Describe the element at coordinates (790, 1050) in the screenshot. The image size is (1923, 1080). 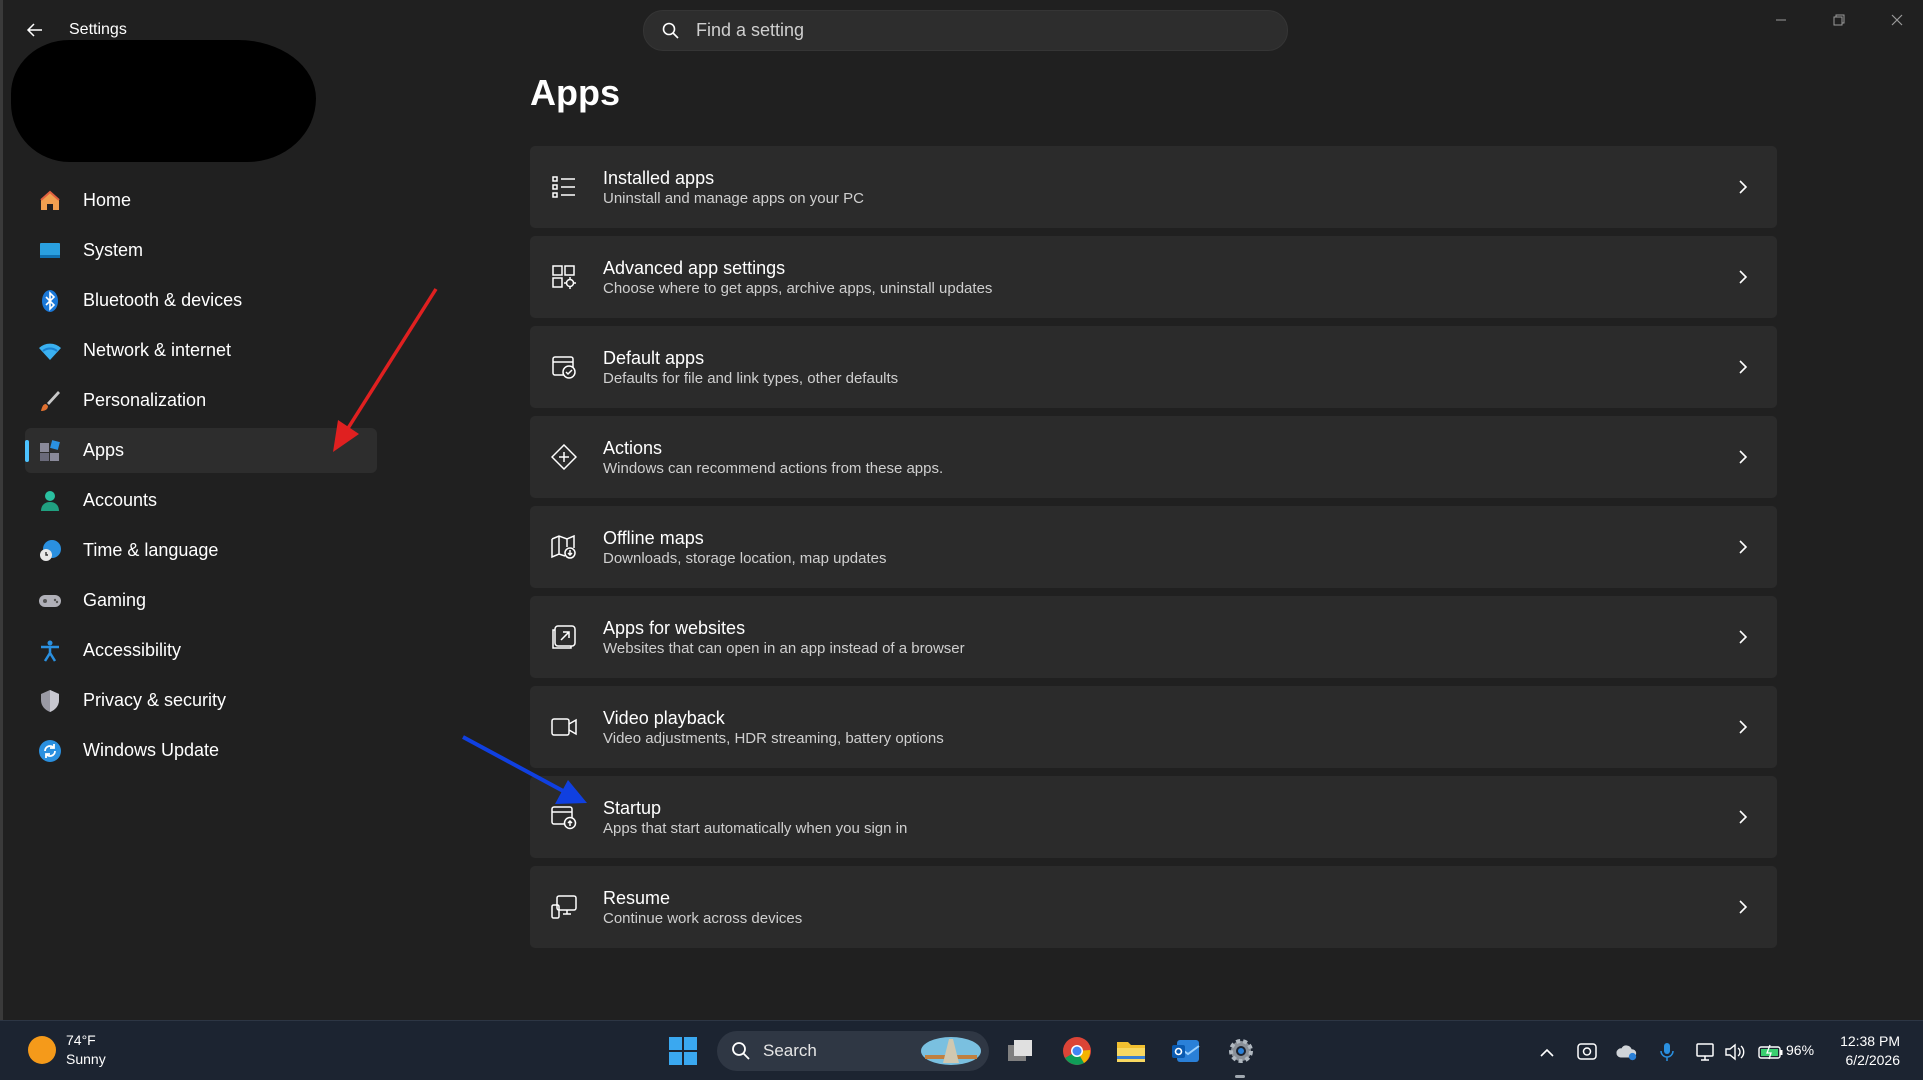
I see `taskbar-search-label: Search` at that location.